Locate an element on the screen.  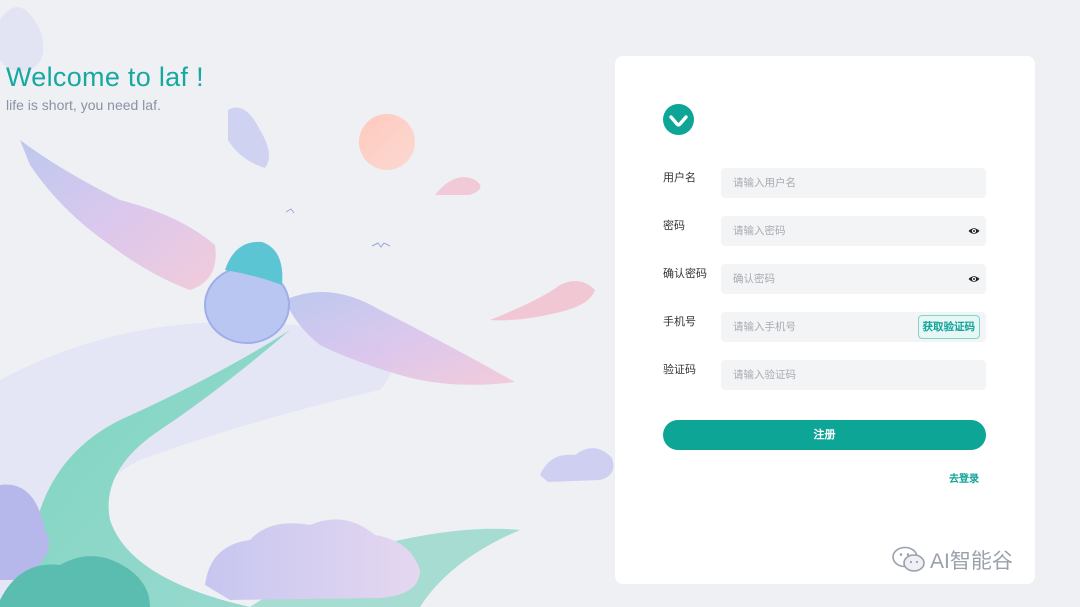
code-input is located at coordinates (853, 375).